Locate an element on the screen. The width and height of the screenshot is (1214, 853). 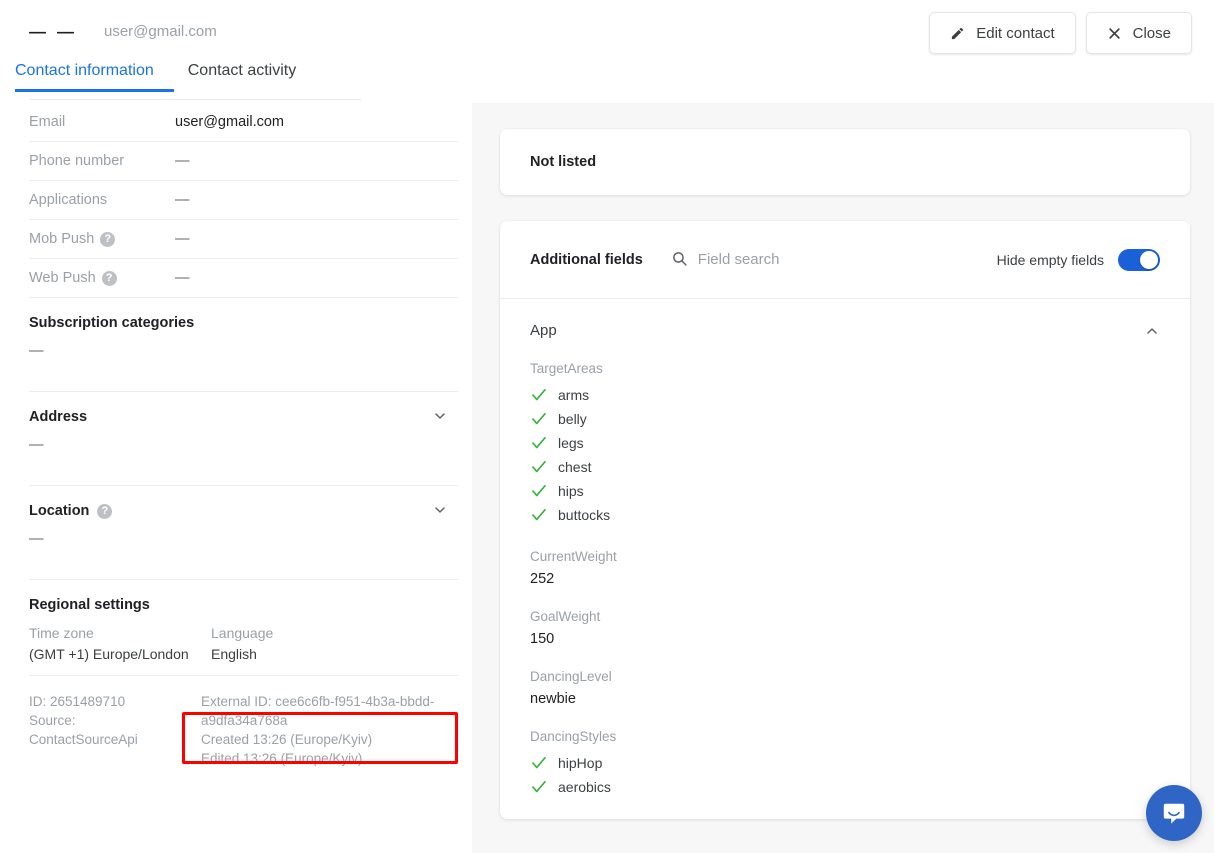
check-item: hips is located at coordinates (845, 491).